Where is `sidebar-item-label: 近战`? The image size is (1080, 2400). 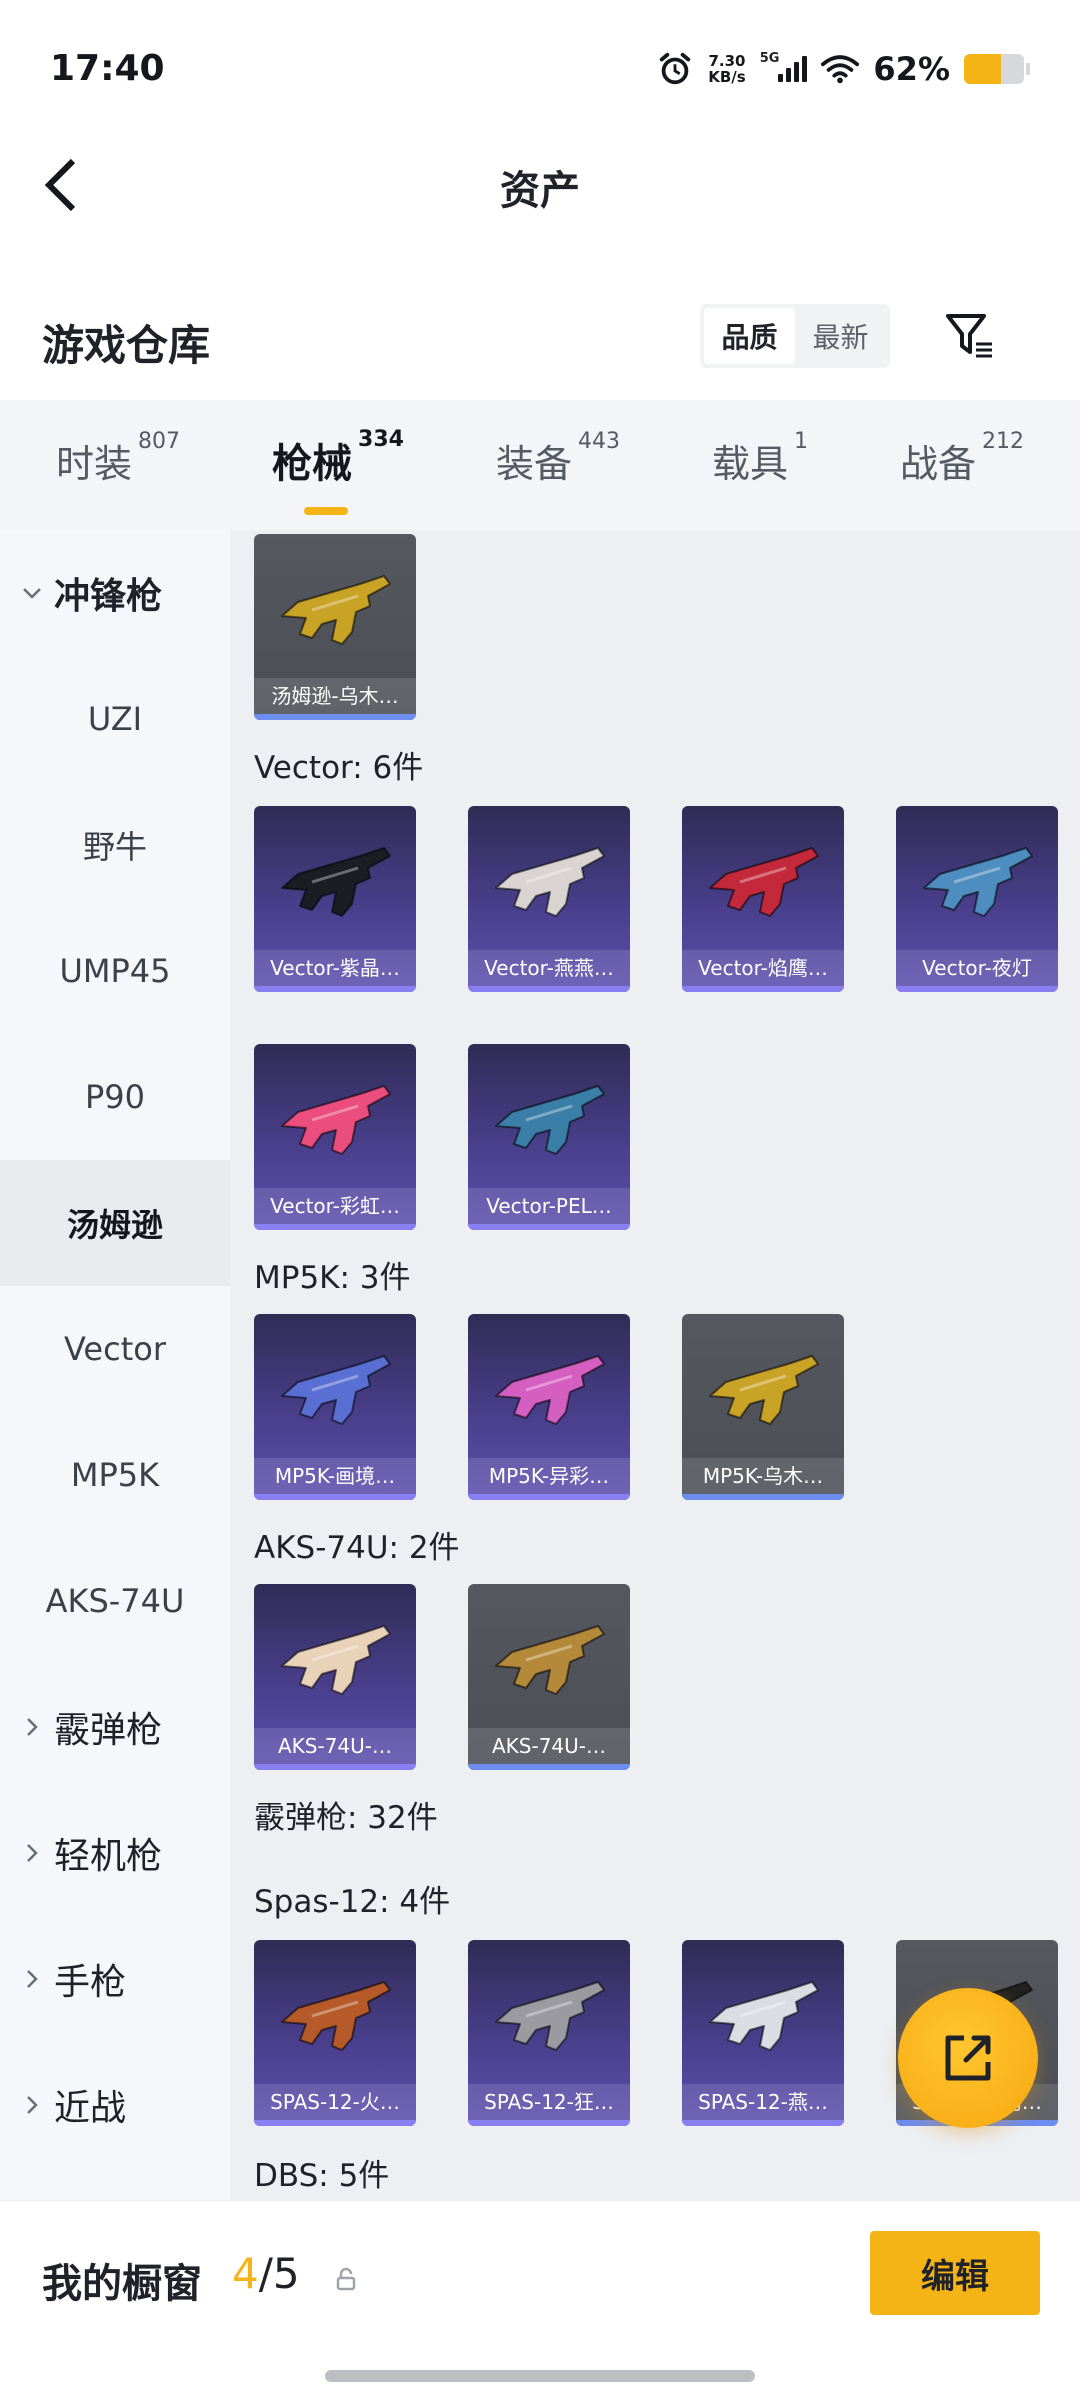
sidebar-item-label: 近战 is located at coordinates (90, 2108).